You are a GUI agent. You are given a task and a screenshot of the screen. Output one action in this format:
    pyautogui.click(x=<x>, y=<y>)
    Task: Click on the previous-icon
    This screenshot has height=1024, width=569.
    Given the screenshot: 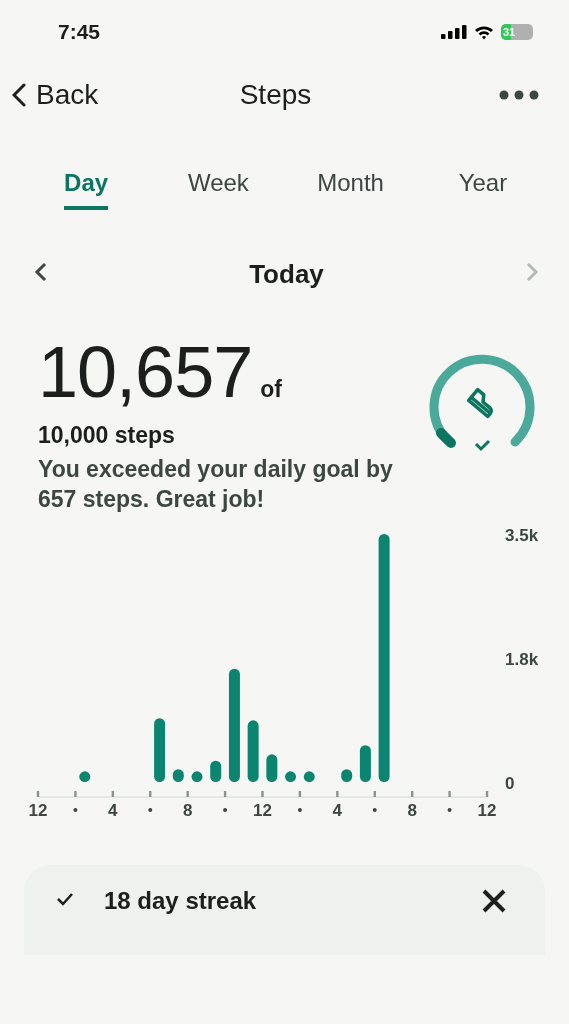 What is the action you would take?
    pyautogui.click(x=41, y=272)
    